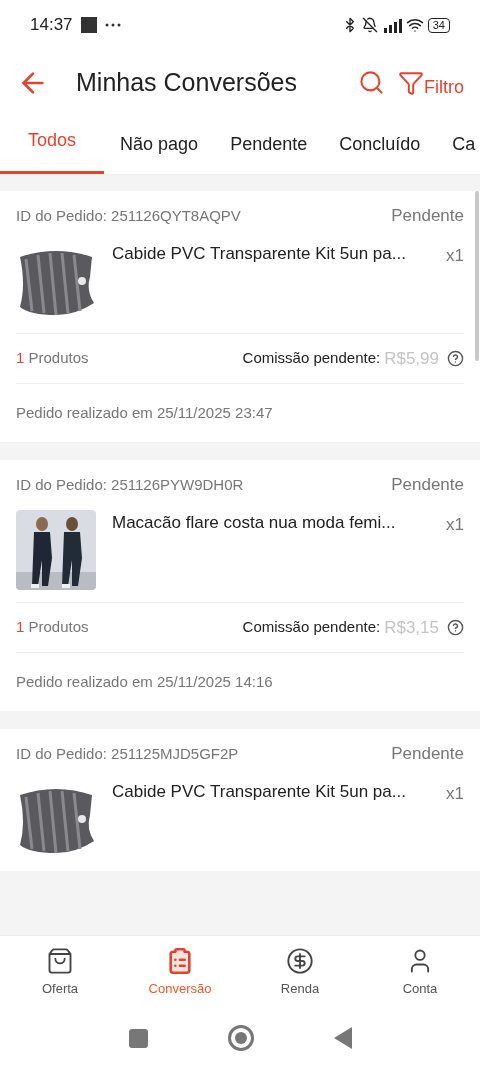  What do you see at coordinates (127, 753) in the screenshot?
I see `order-id: ID do Pedido: 251125MJD5GF2P` at bounding box center [127, 753].